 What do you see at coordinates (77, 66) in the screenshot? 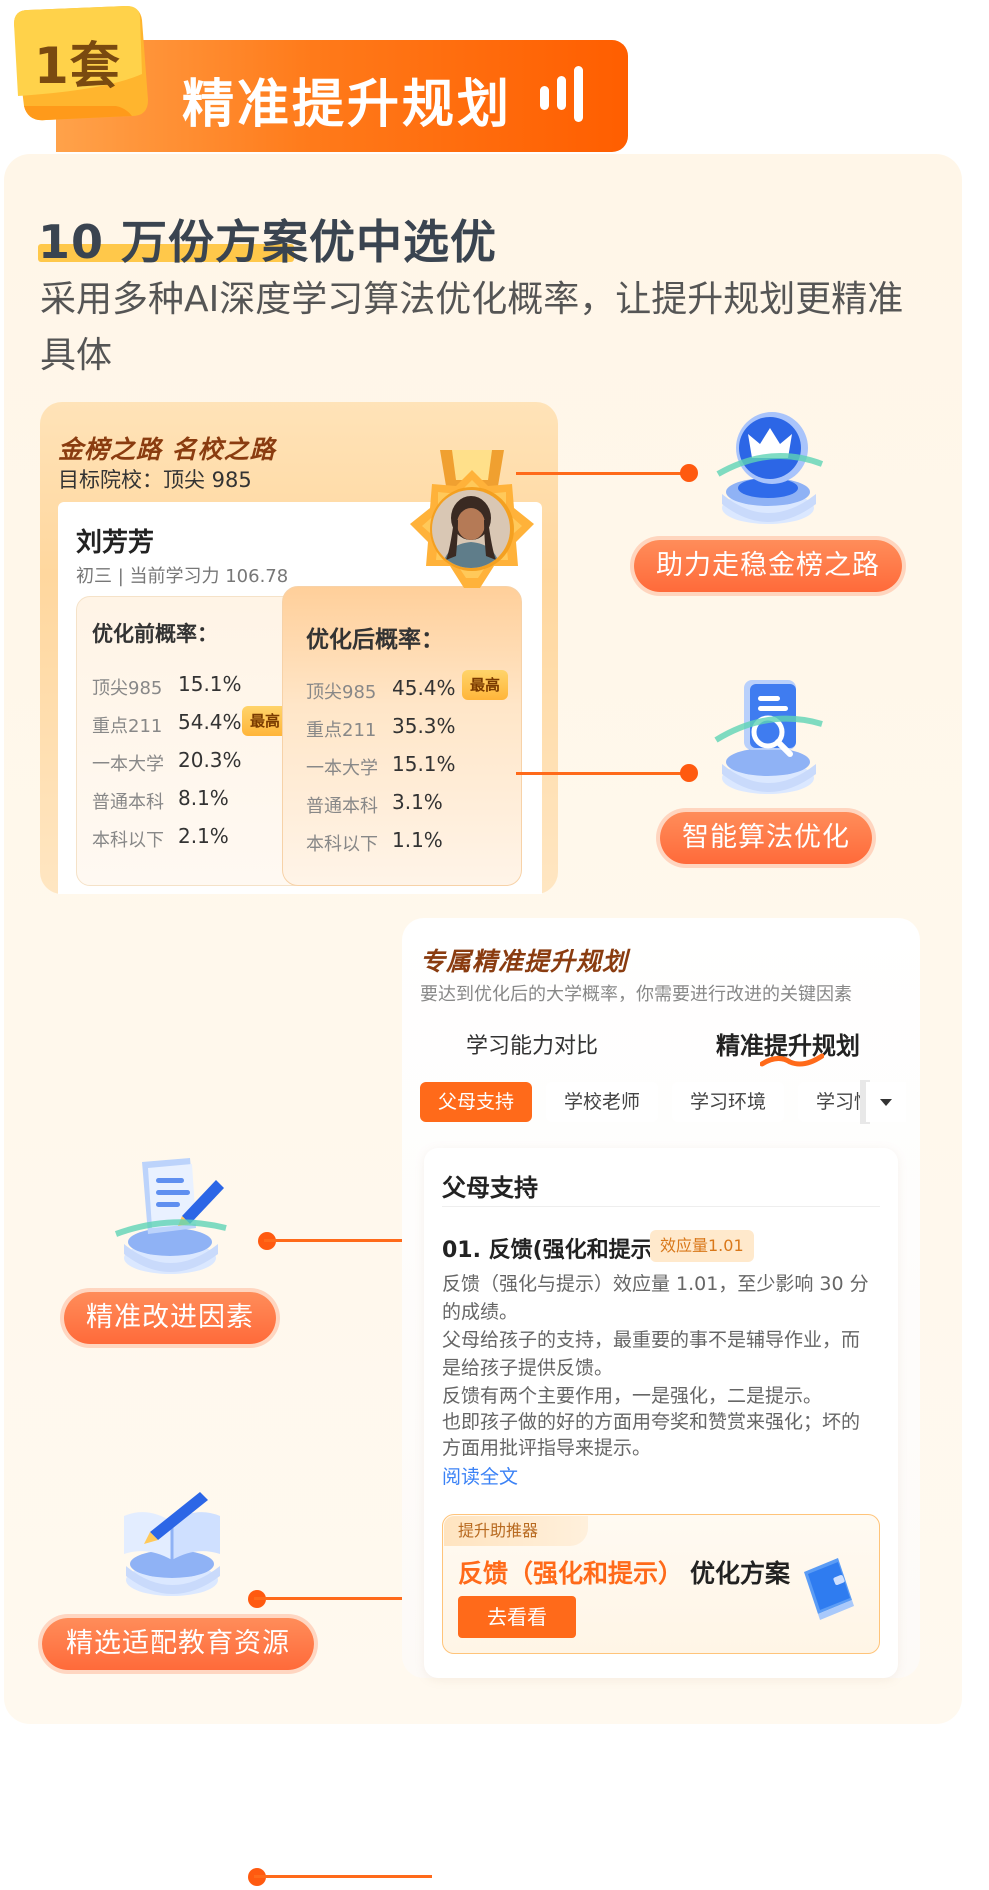
I see `section-number: 1套` at bounding box center [77, 66].